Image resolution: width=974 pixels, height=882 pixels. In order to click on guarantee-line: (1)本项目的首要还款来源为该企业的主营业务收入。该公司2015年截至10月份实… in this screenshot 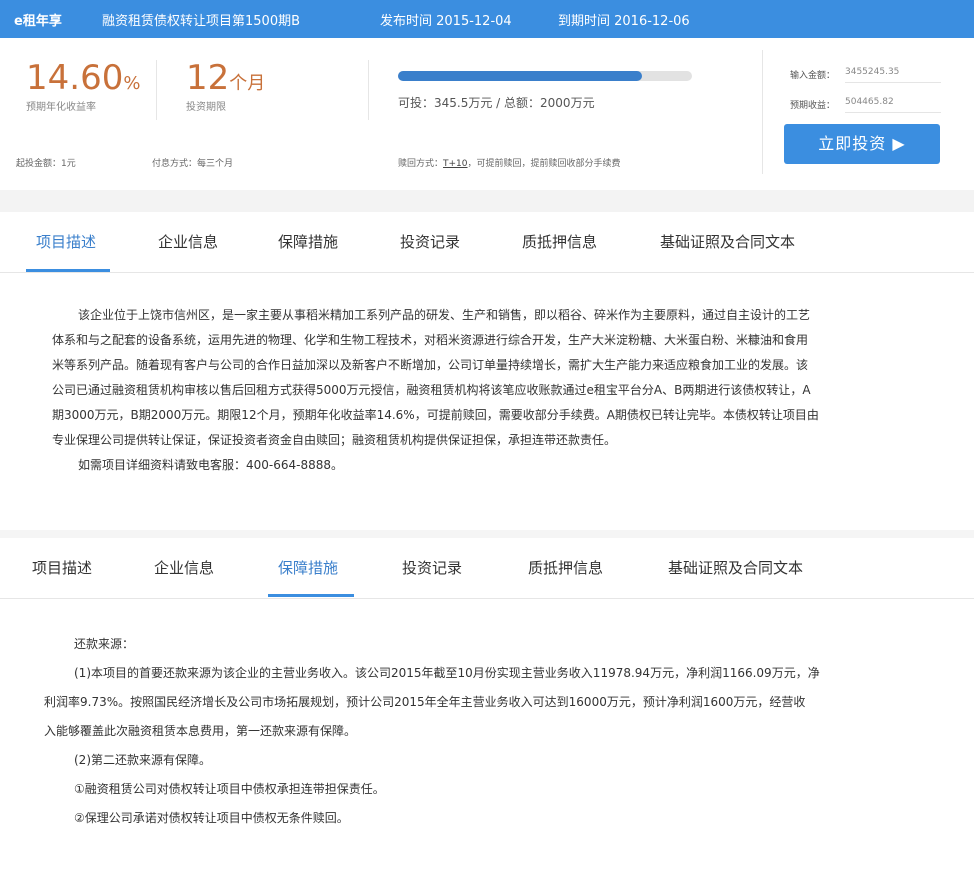, I will do `click(447, 673)`.